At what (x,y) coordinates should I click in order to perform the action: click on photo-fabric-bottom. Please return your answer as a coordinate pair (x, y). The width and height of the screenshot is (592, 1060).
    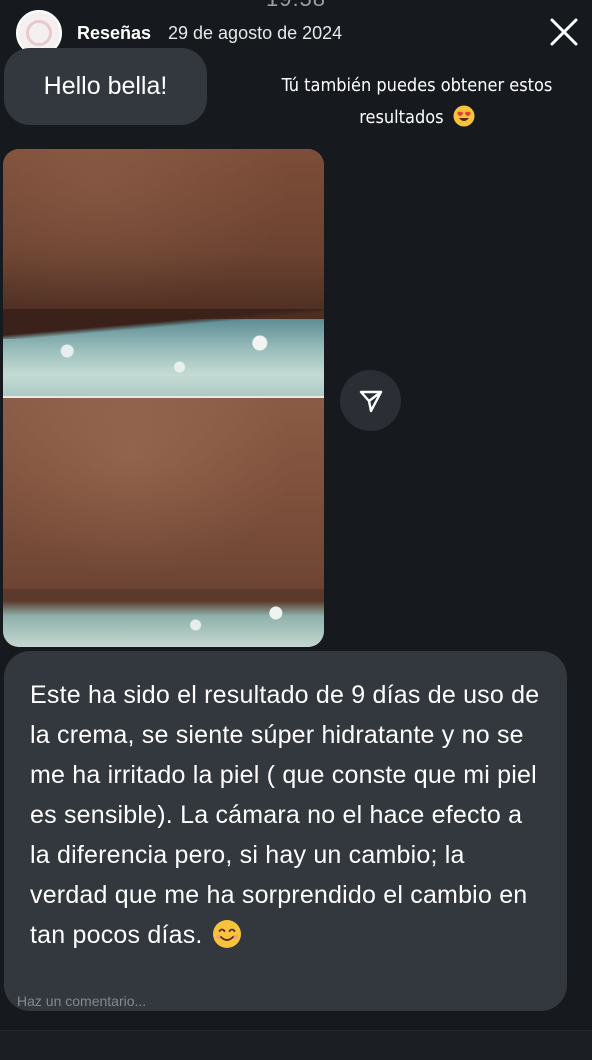
    Looking at the image, I should click on (163, 618).